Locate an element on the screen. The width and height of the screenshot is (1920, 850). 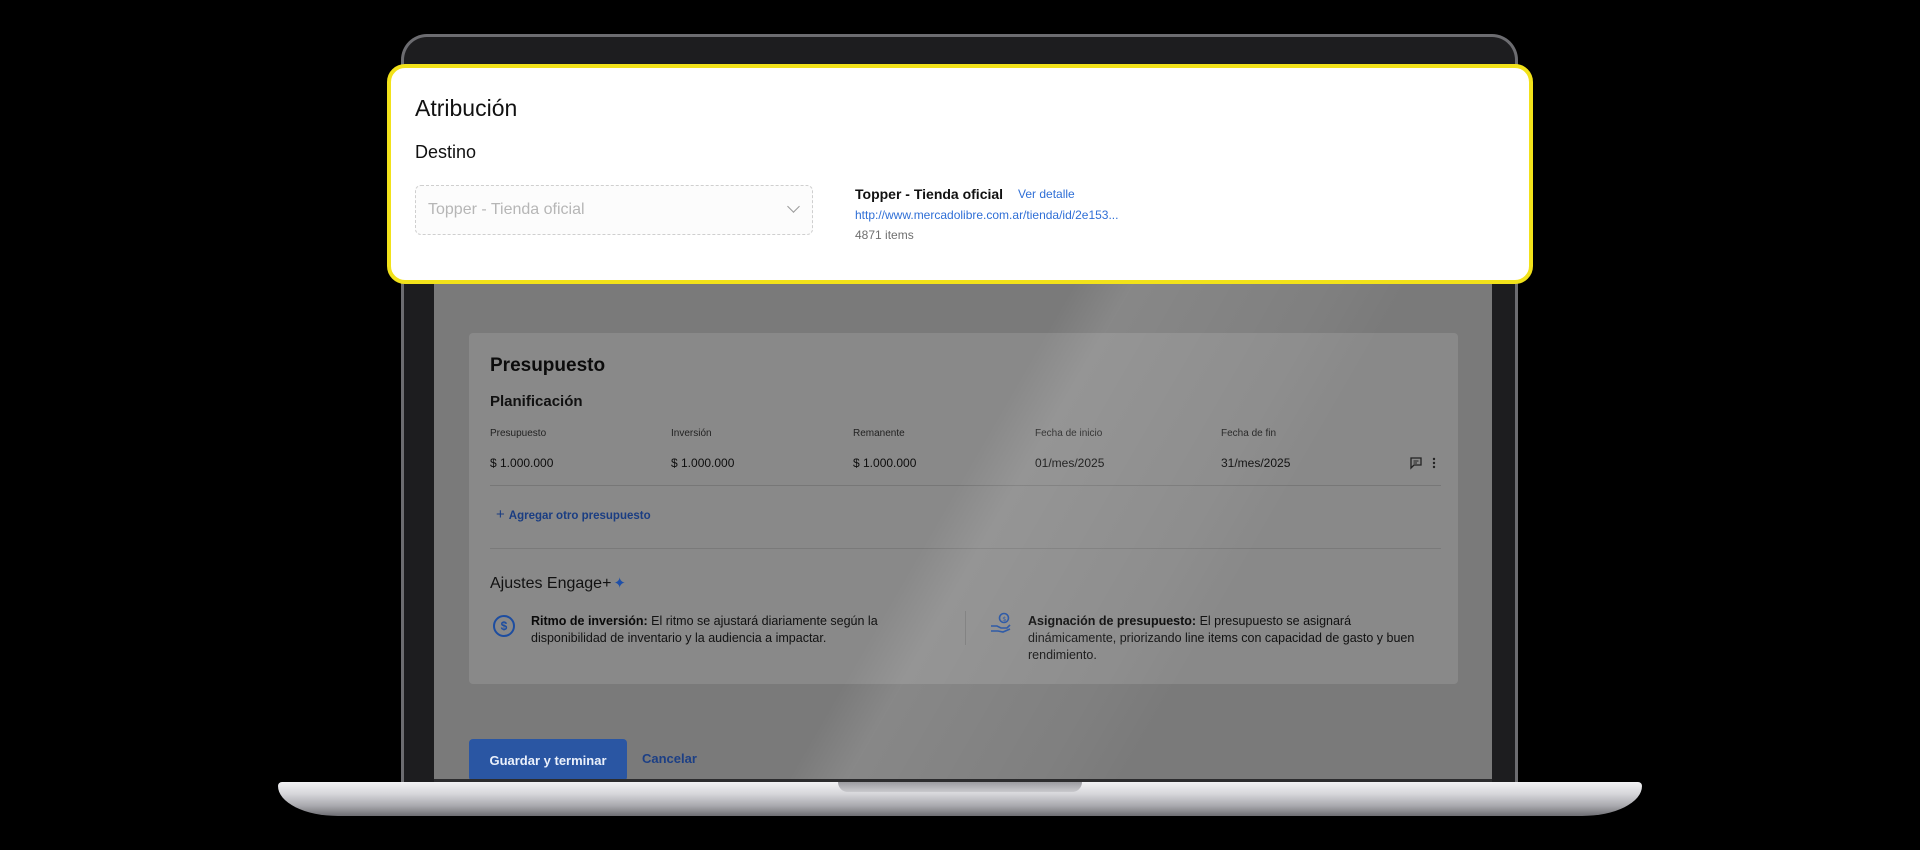
destination-label: Destino is located at coordinates (446, 152).